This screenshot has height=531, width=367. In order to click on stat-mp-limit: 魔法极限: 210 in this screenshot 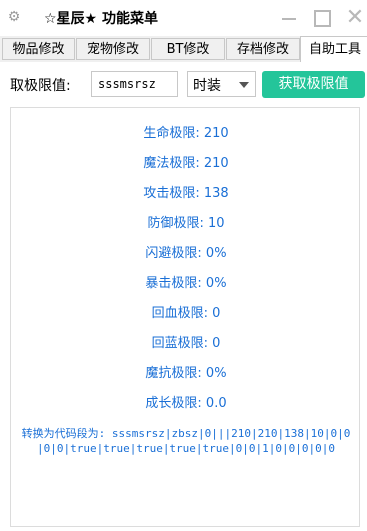, I will do `click(186, 163)`.